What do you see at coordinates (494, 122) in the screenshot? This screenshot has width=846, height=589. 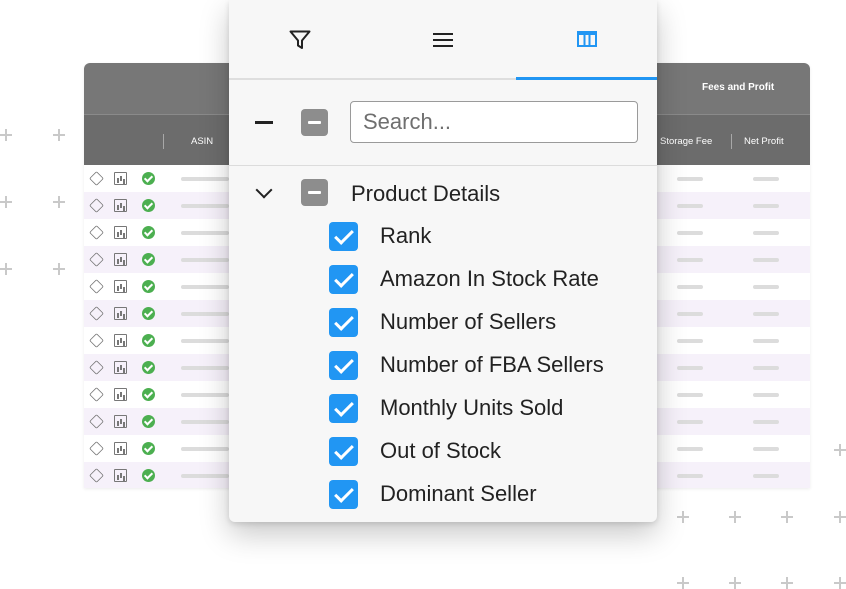 I see `column-search-input` at bounding box center [494, 122].